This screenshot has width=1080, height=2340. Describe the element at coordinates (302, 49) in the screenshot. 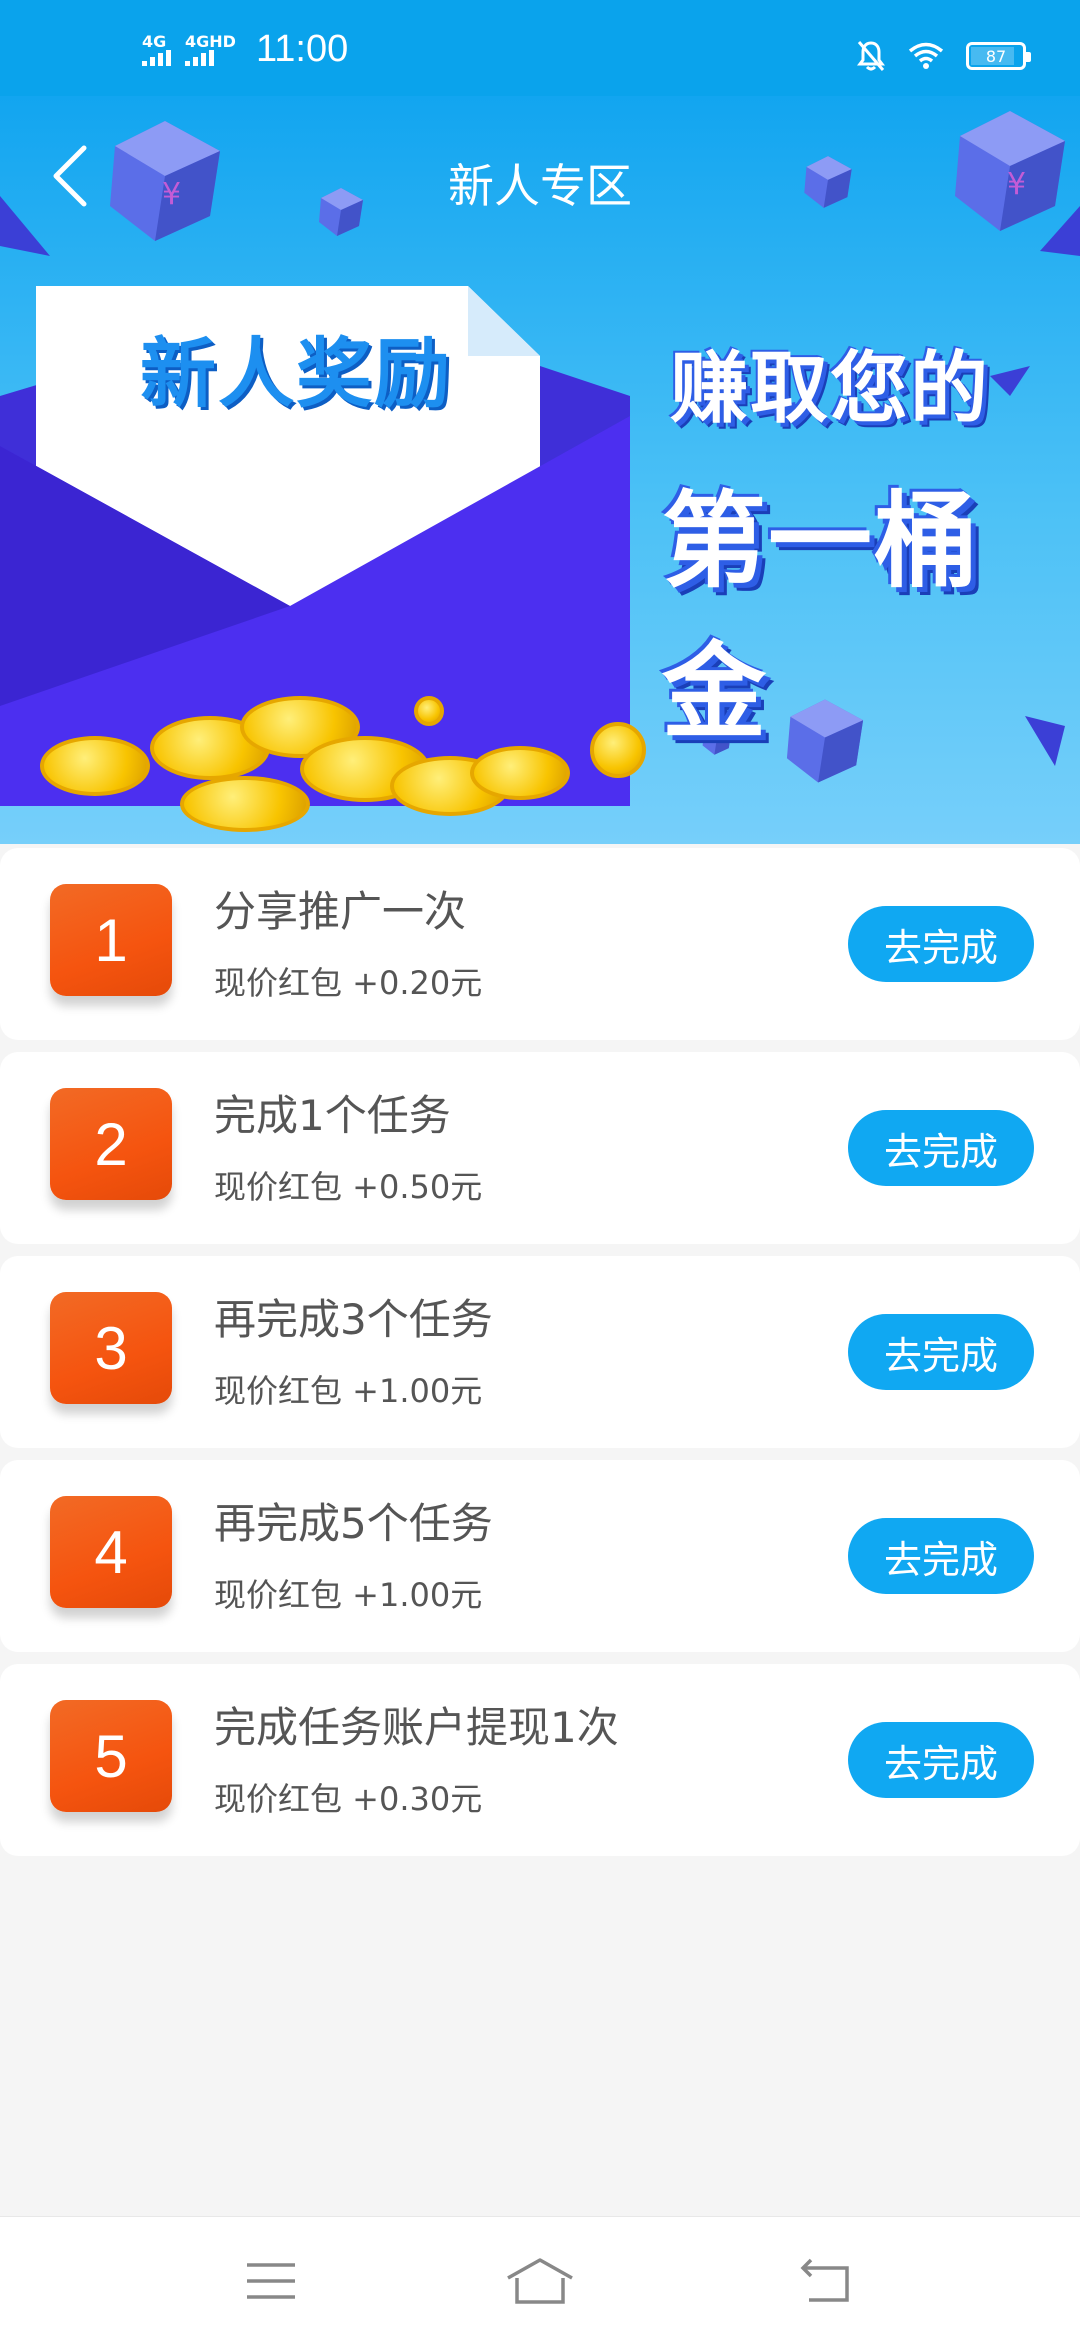

I see `status-time: 11:00` at that location.